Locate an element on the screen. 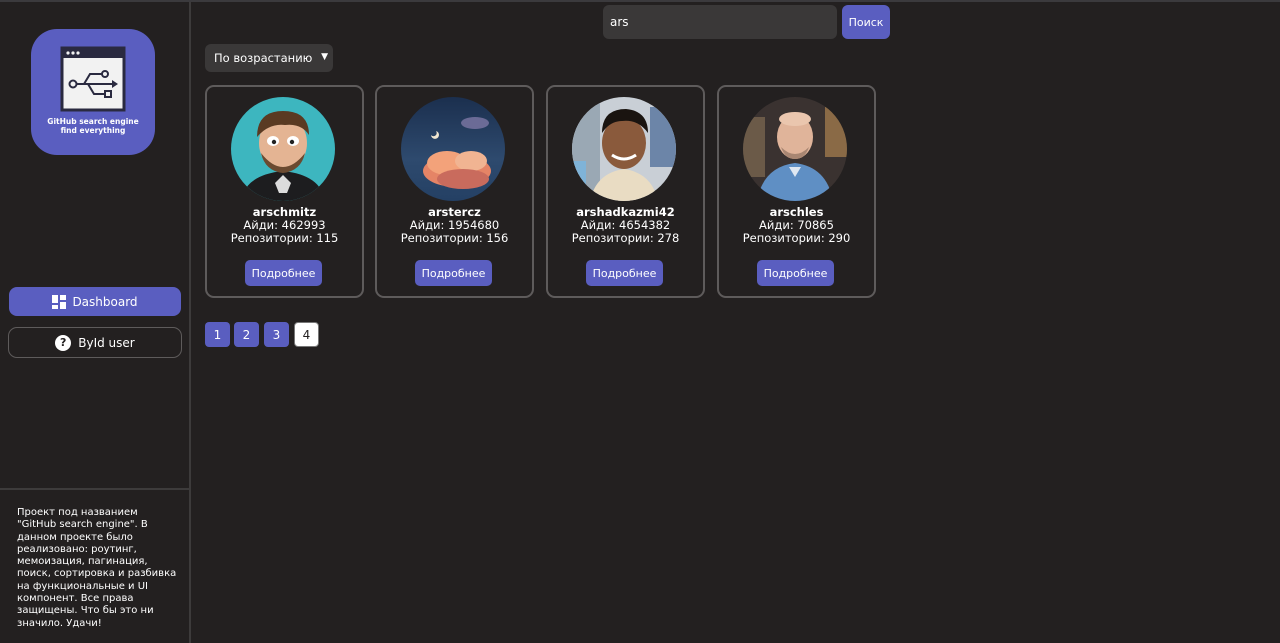 This screenshot has width=1280, height=643. chevron-down-icon: ▼ is located at coordinates (324, 57).